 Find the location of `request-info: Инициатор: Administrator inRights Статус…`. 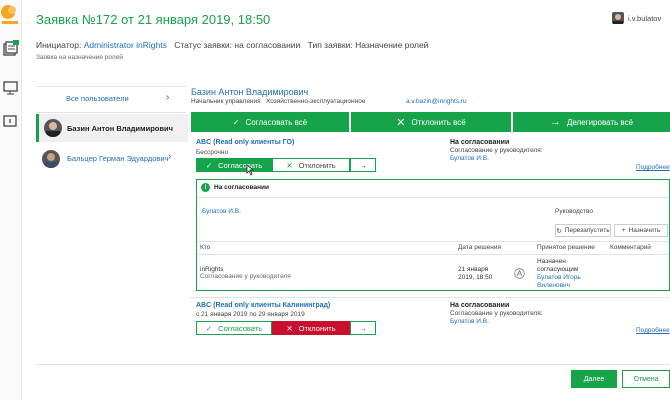

request-info: Инициатор: Administrator inRights Статус… is located at coordinates (232, 45).